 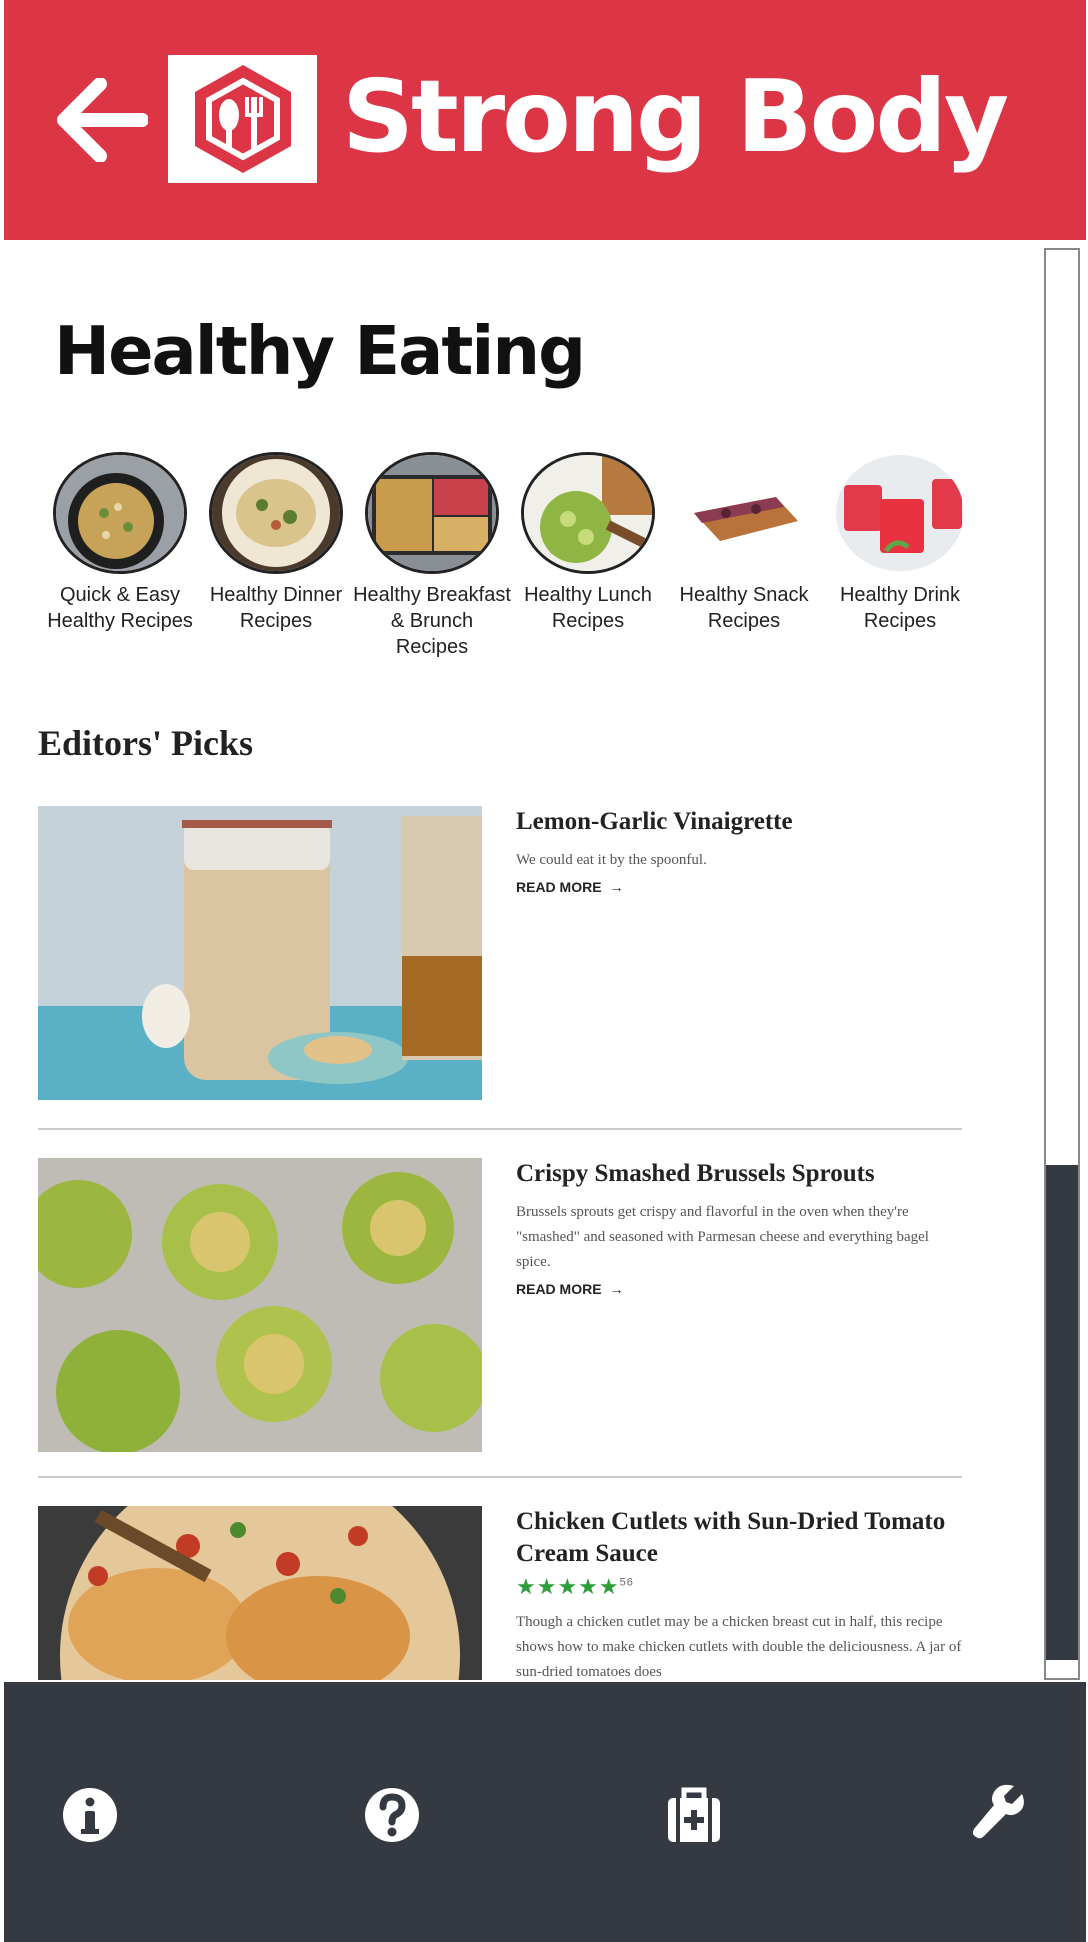 What do you see at coordinates (392, 1815) in the screenshot?
I see `help-icon` at bounding box center [392, 1815].